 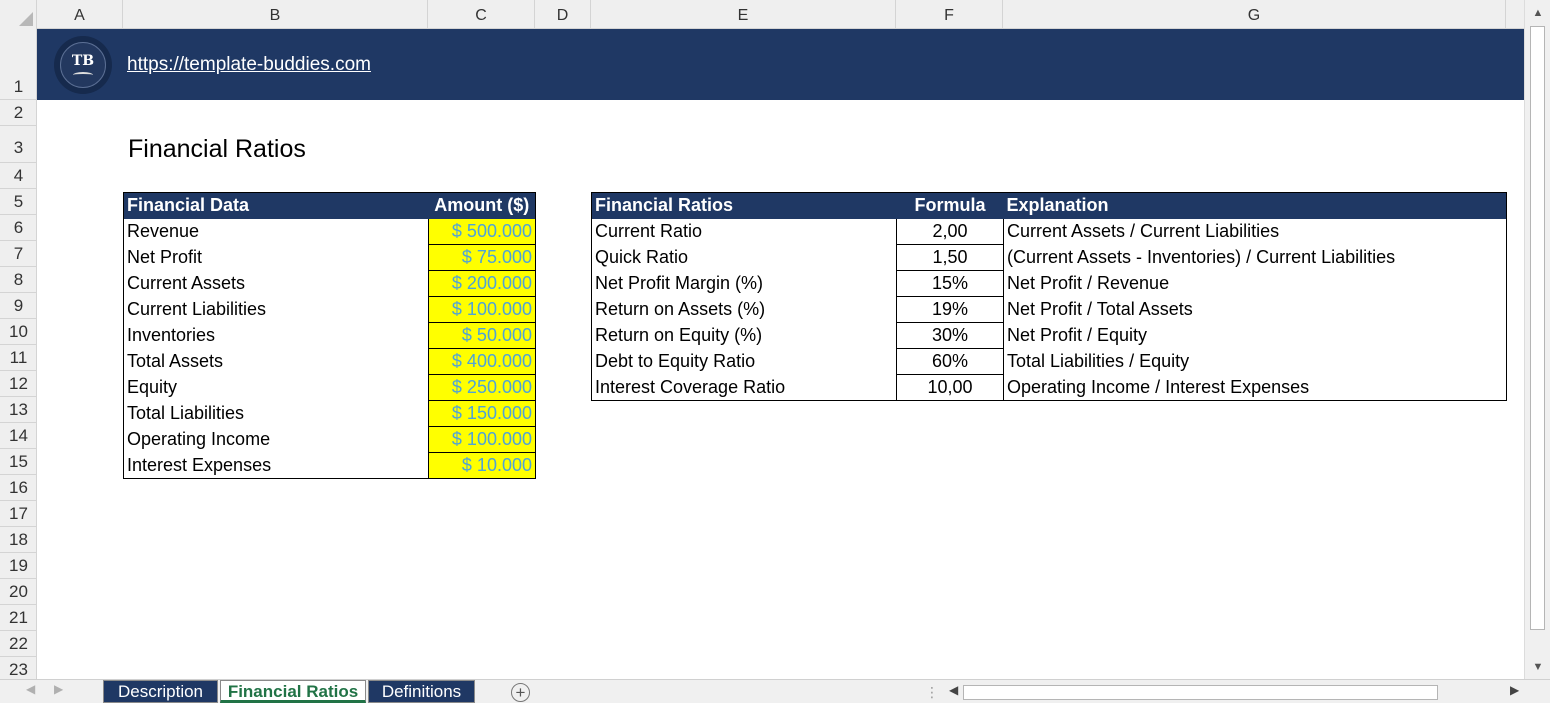 What do you see at coordinates (744, 309) in the screenshot?
I see `ratio-name-cell: Return on Assets (%)` at bounding box center [744, 309].